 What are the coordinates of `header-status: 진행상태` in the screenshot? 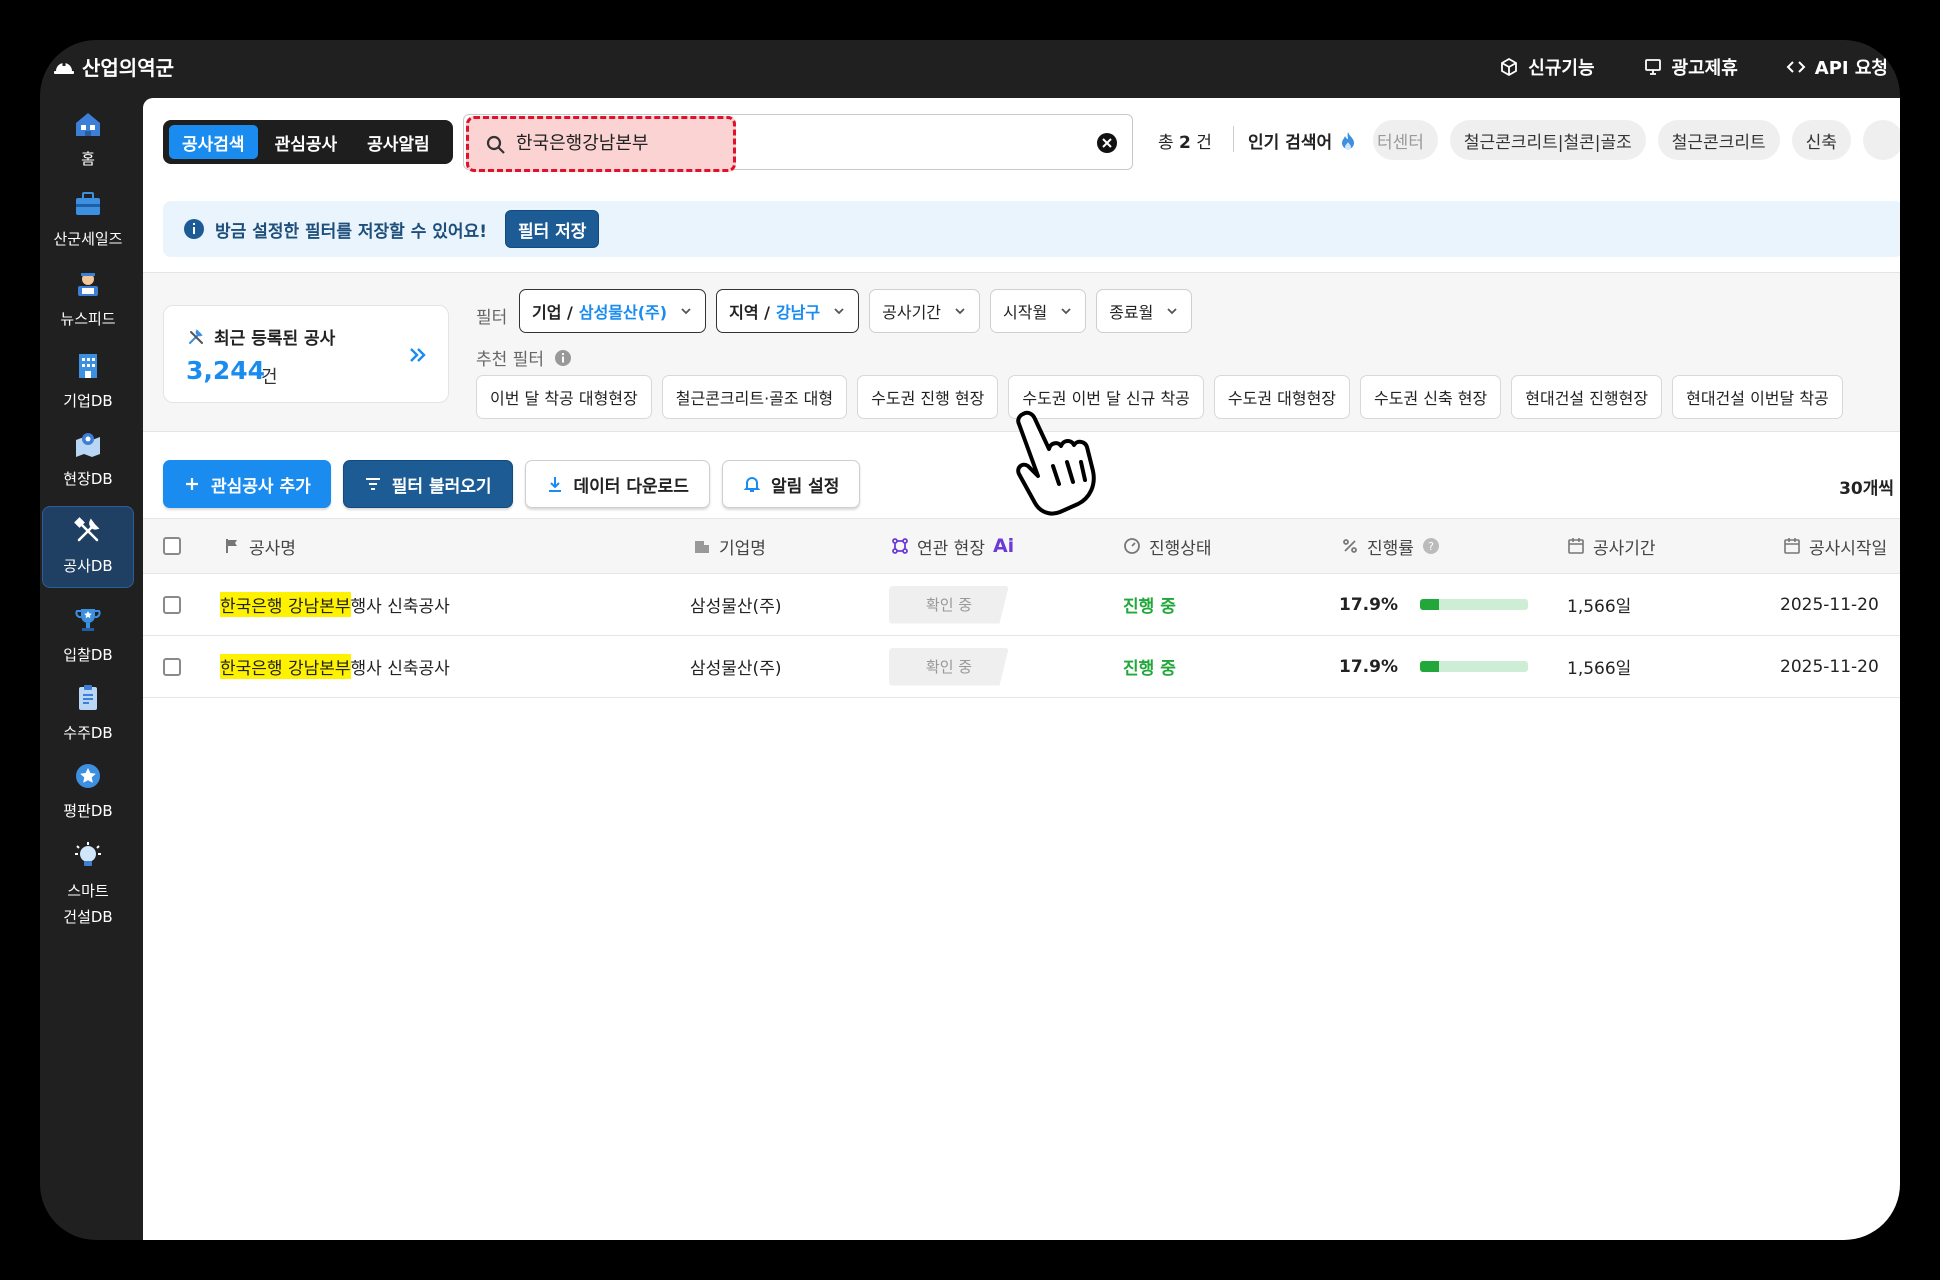 It's located at (1167, 546).